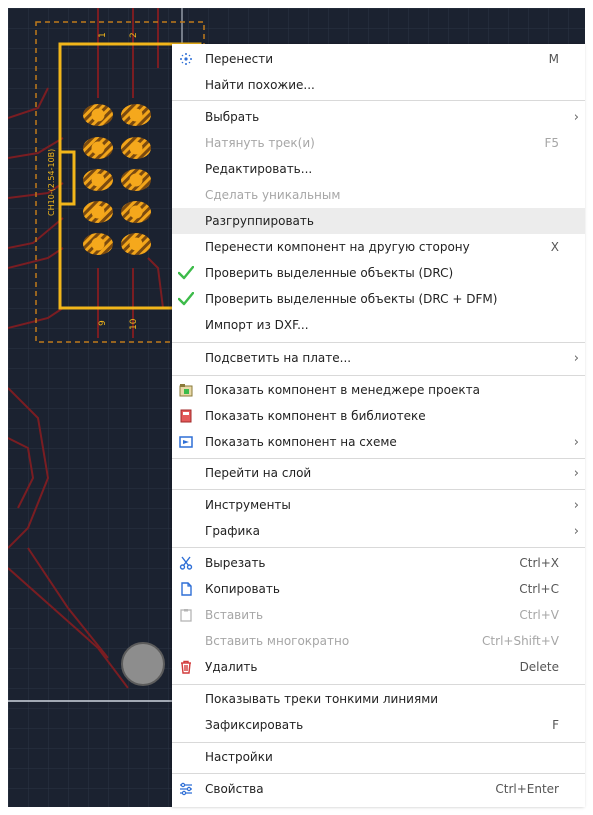 Image resolution: width=593 pixels, height=815 pixels. What do you see at coordinates (527, 789) in the screenshot?
I see `menu-shortcut: Ctrl+Enter` at bounding box center [527, 789].